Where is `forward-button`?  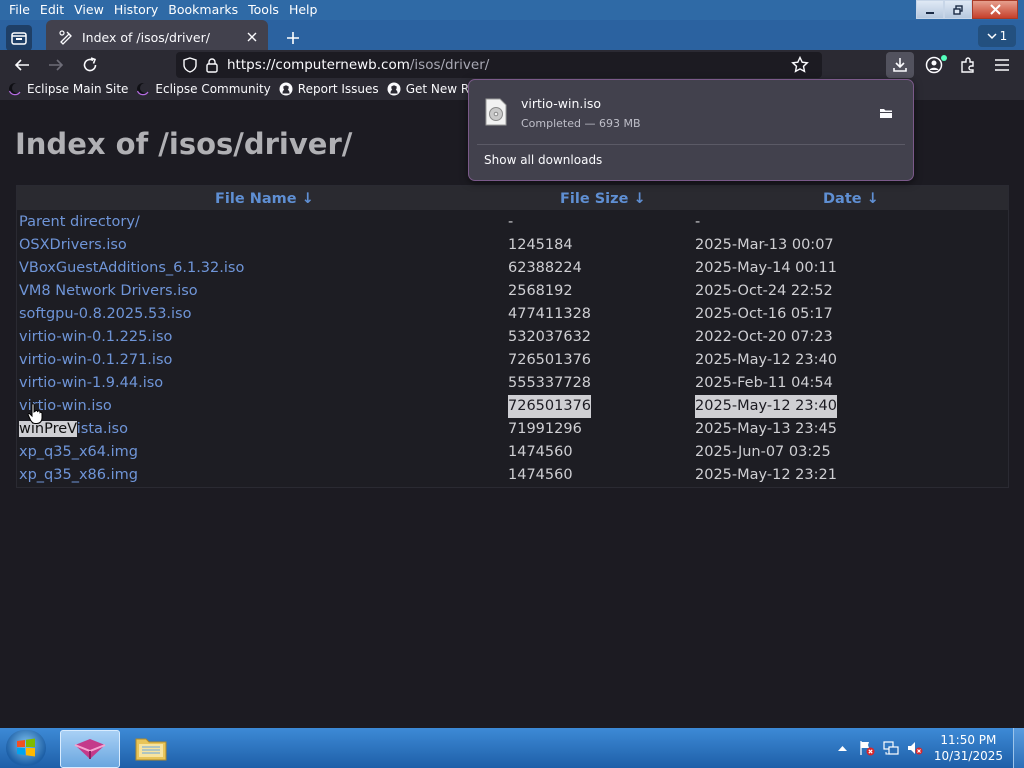 forward-button is located at coordinates (56, 65).